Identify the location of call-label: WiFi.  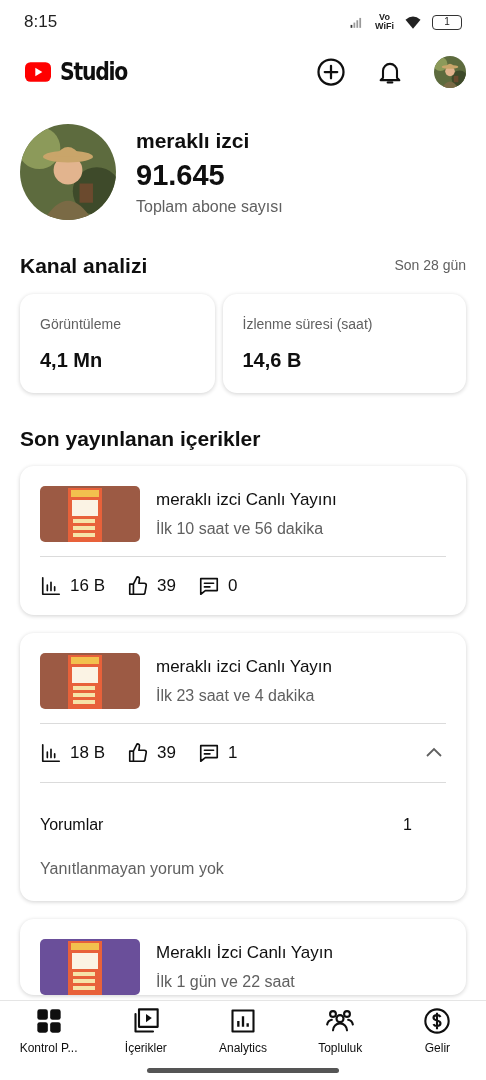
(384, 26).